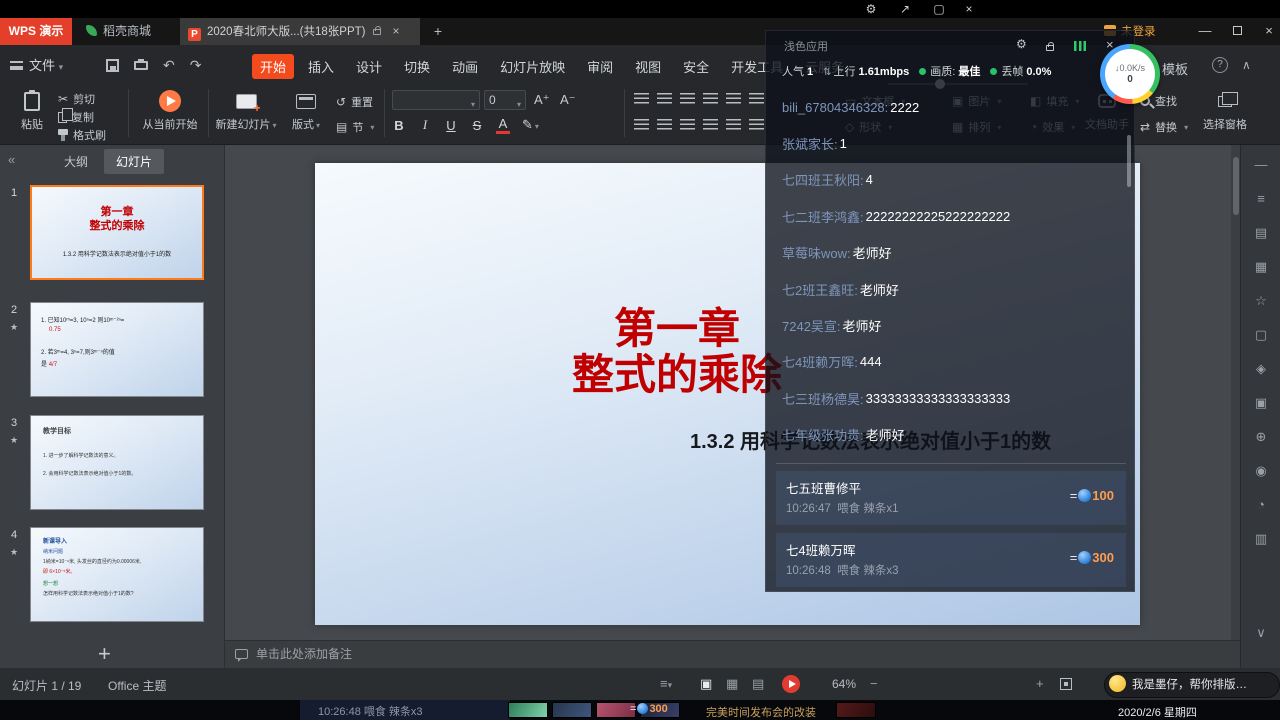  I want to click on template-button: 模板, so click(1175, 68).